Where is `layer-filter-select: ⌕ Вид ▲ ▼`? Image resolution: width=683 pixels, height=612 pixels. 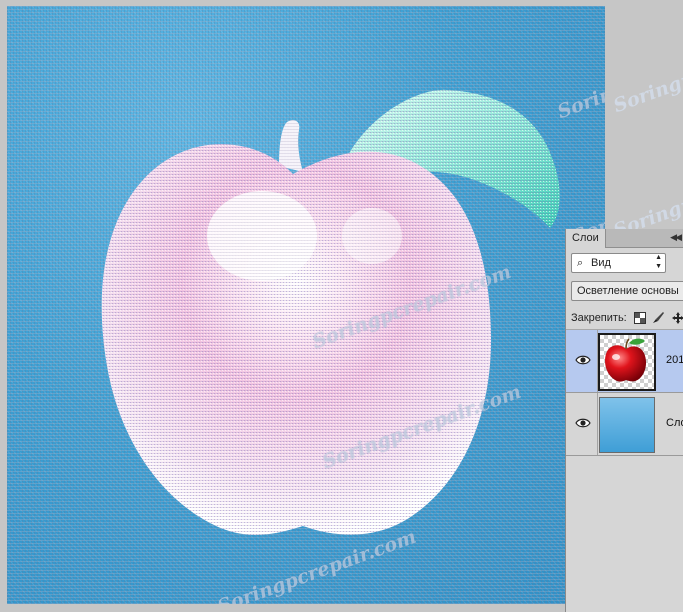 layer-filter-select: ⌕ Вид ▲ ▼ is located at coordinates (618, 263).